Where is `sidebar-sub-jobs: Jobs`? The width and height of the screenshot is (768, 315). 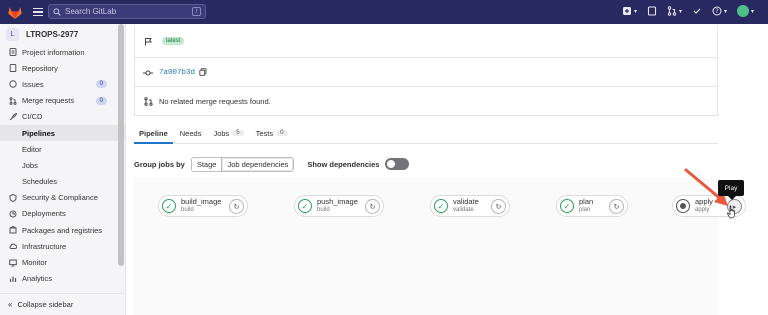
sidebar-sub-jobs: Jobs is located at coordinates (62, 165).